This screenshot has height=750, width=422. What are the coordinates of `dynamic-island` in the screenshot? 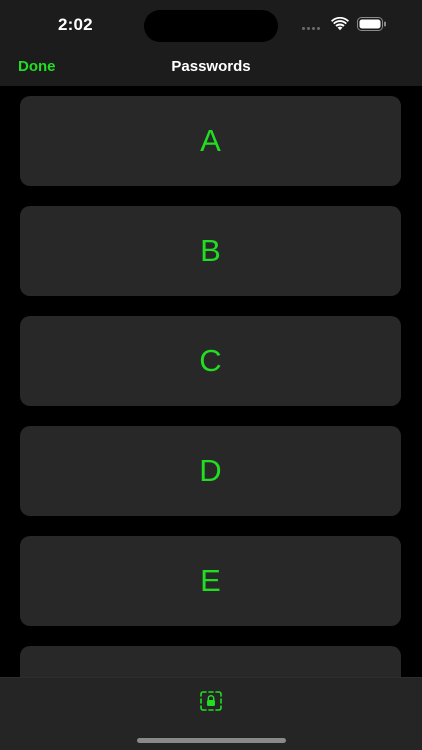 It's located at (211, 26).